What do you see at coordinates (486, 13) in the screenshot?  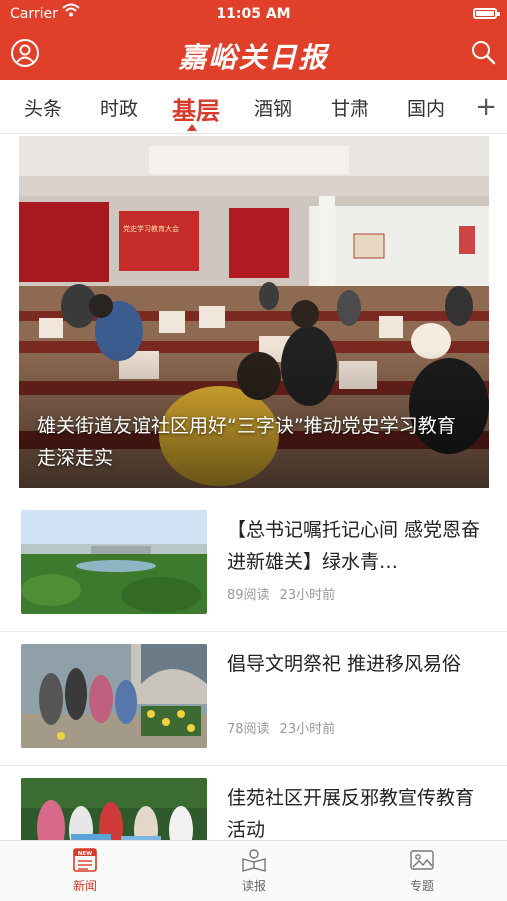 I see `battery-icon` at bounding box center [486, 13].